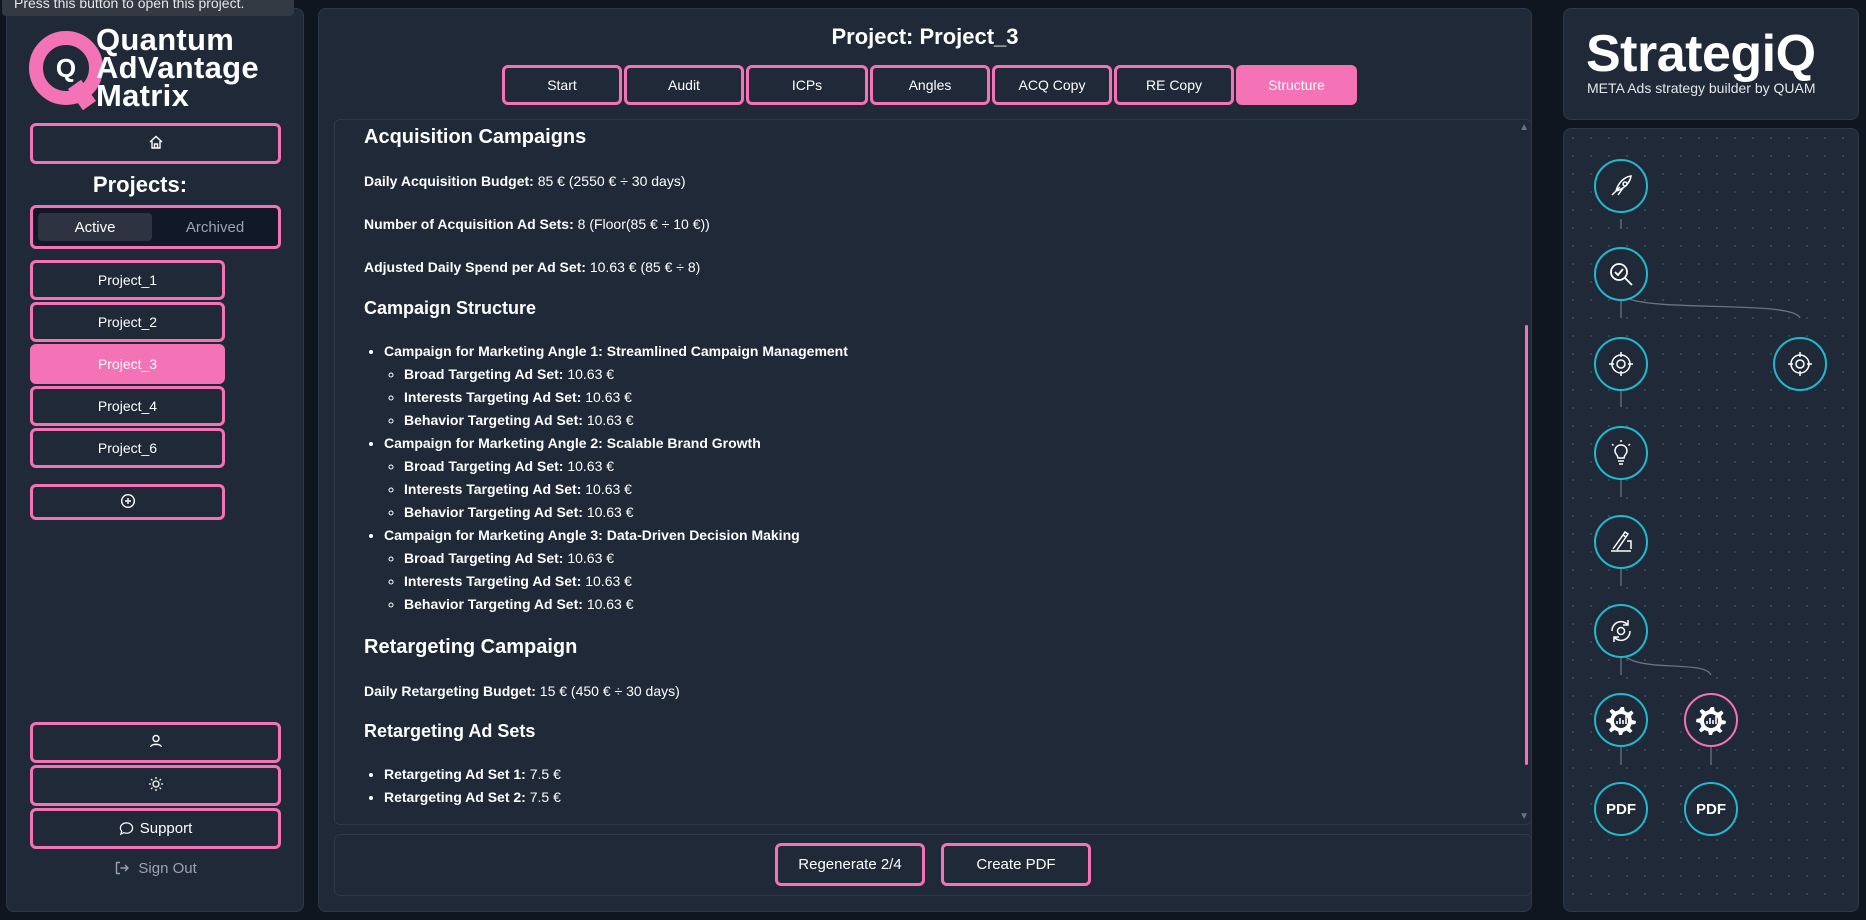 Image resolution: width=1866 pixels, height=920 pixels. I want to click on project-item-project-2: Project_2, so click(127, 322).